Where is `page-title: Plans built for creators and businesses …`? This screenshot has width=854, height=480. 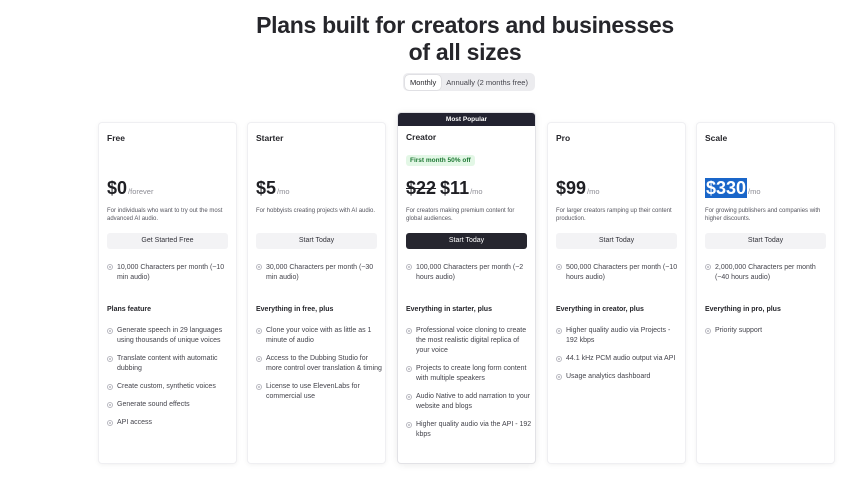
page-title: Plans built for creators and businesses … is located at coordinates (427, 39).